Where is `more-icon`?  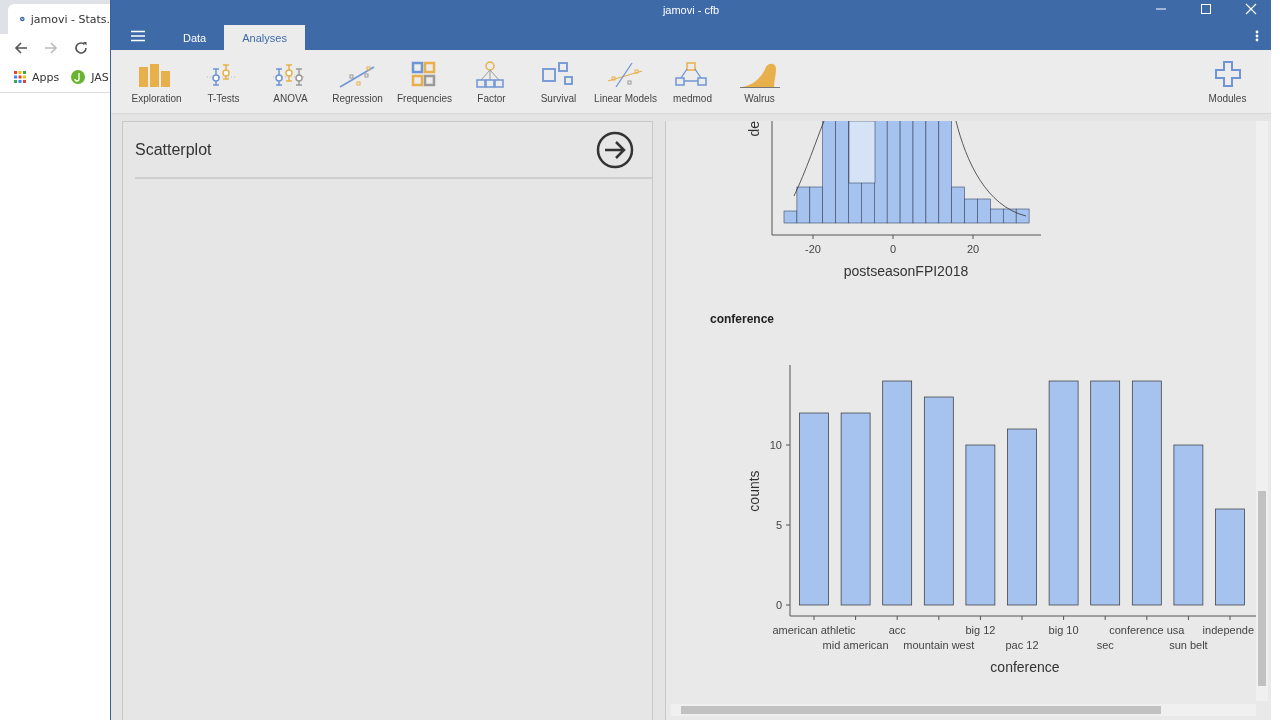 more-icon is located at coordinates (1257, 36).